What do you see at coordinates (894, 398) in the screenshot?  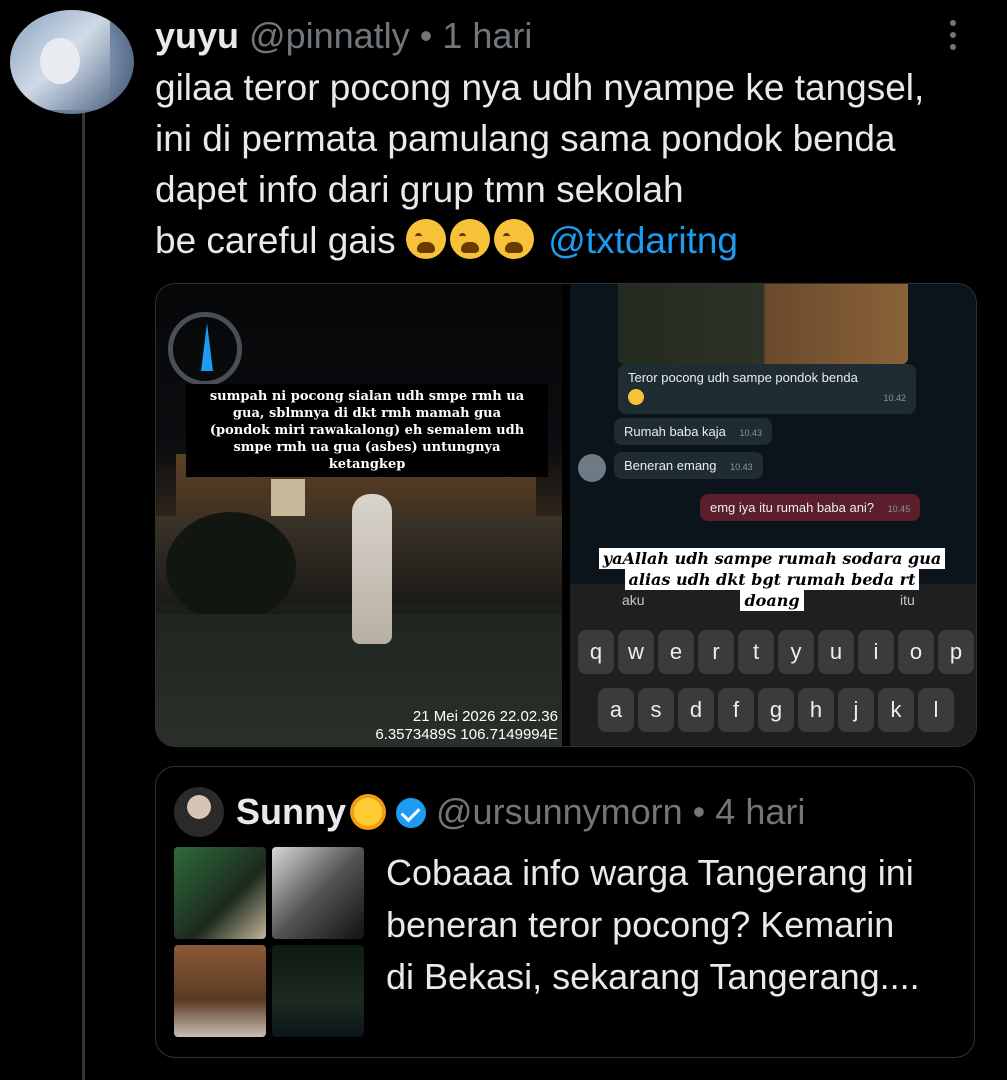 I see `chat-time: 10.42` at bounding box center [894, 398].